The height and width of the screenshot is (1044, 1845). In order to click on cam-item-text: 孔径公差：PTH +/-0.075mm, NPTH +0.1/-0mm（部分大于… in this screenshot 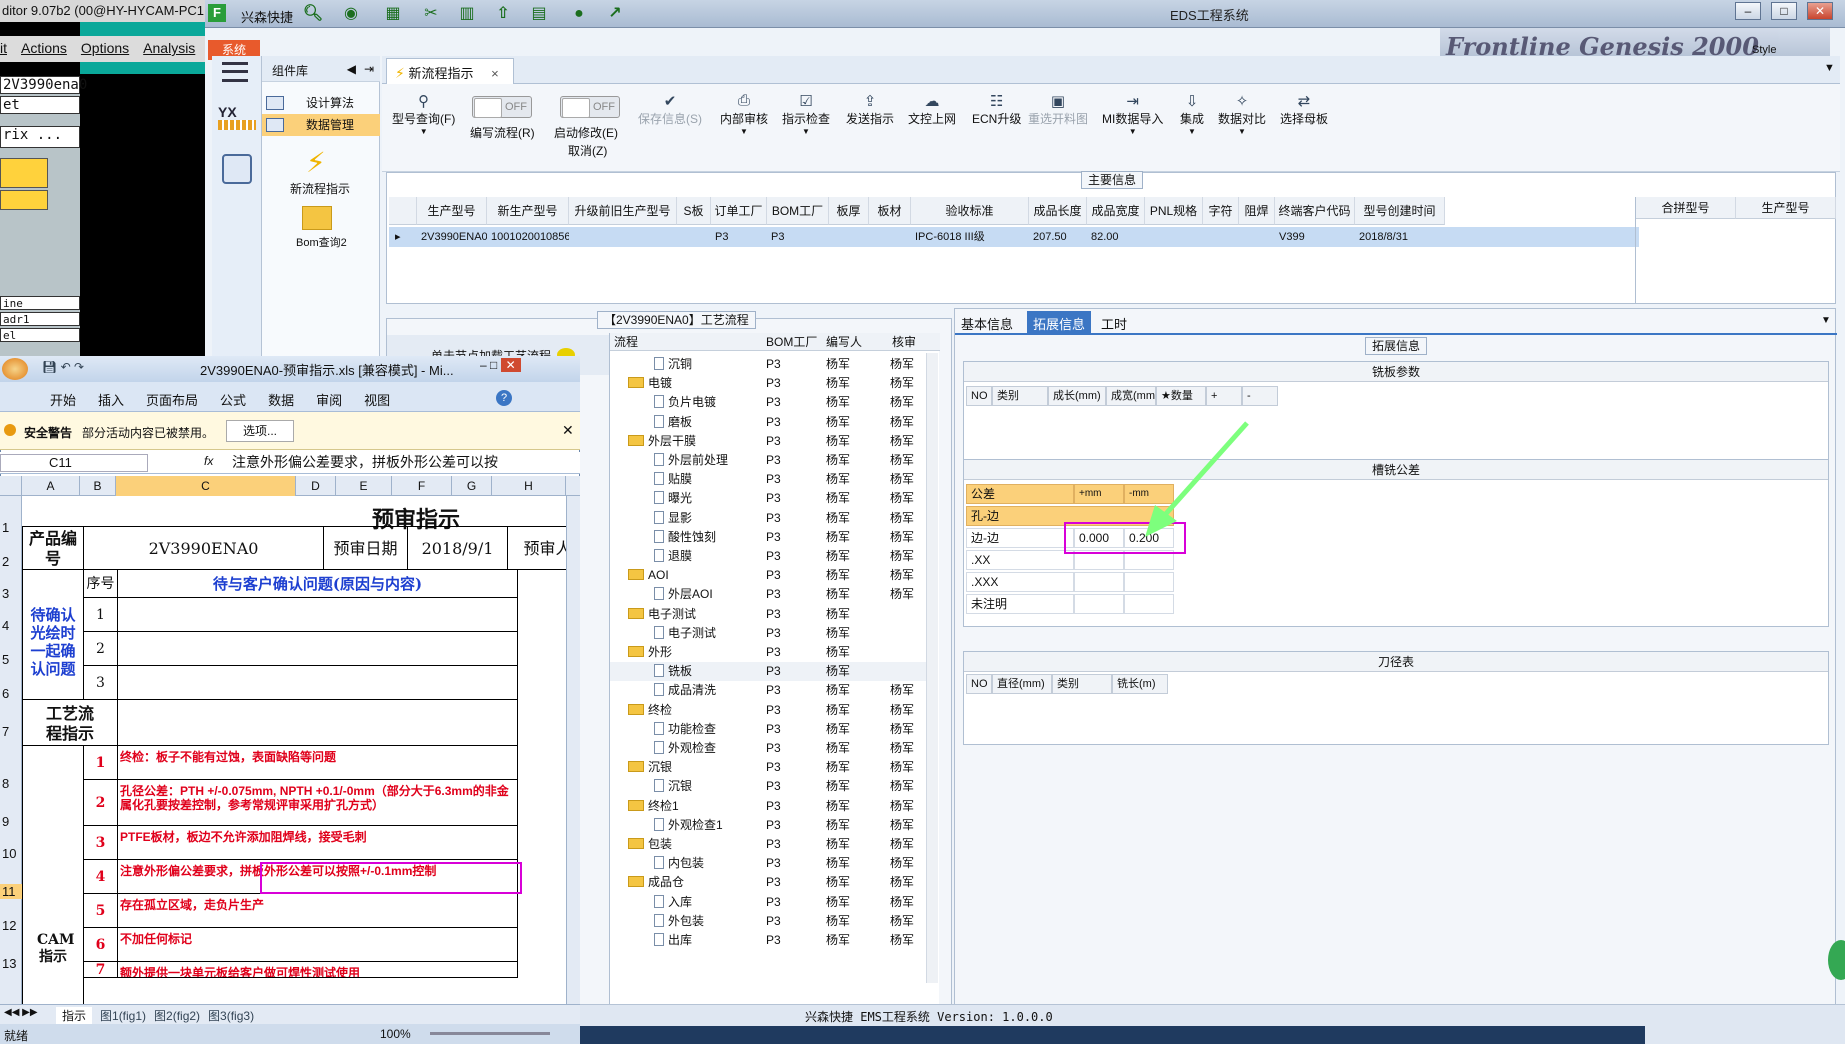, I will do `click(318, 803)`.